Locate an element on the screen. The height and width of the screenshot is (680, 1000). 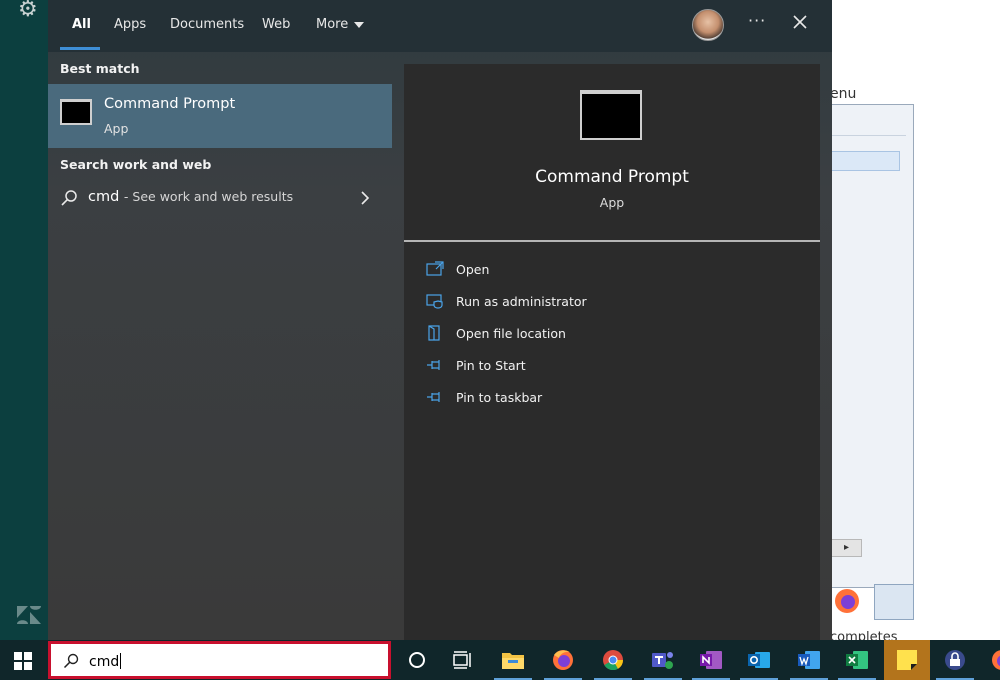
word-icon is located at coordinates (809, 660).